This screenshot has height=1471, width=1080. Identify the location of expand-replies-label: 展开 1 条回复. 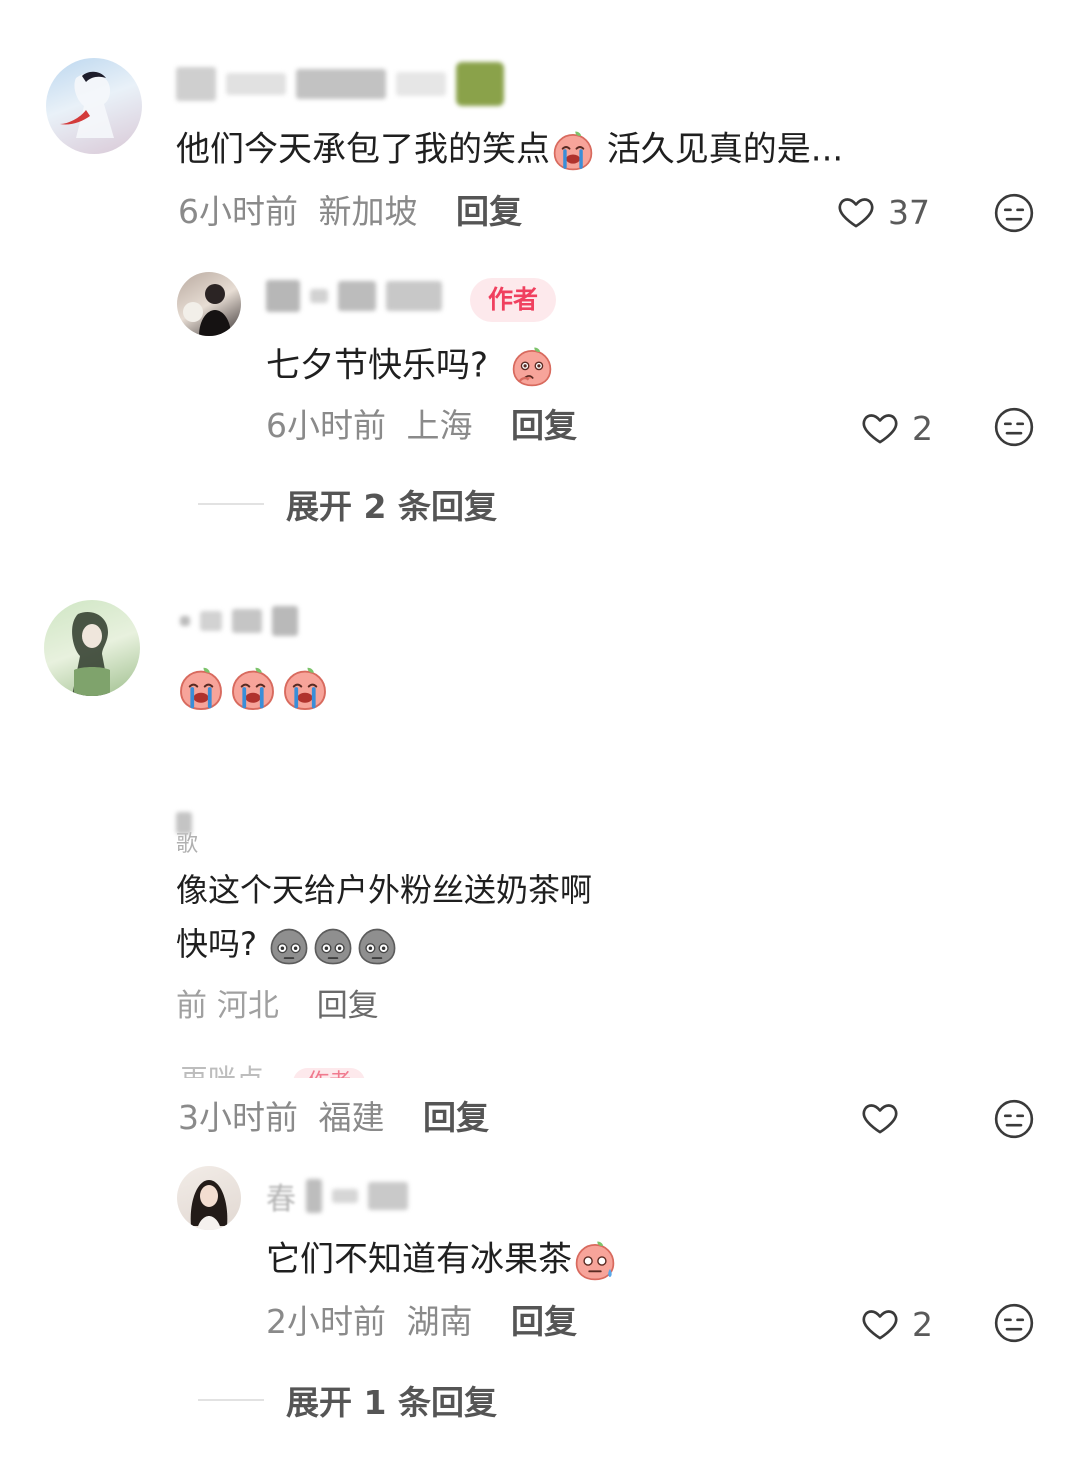
(391, 1402).